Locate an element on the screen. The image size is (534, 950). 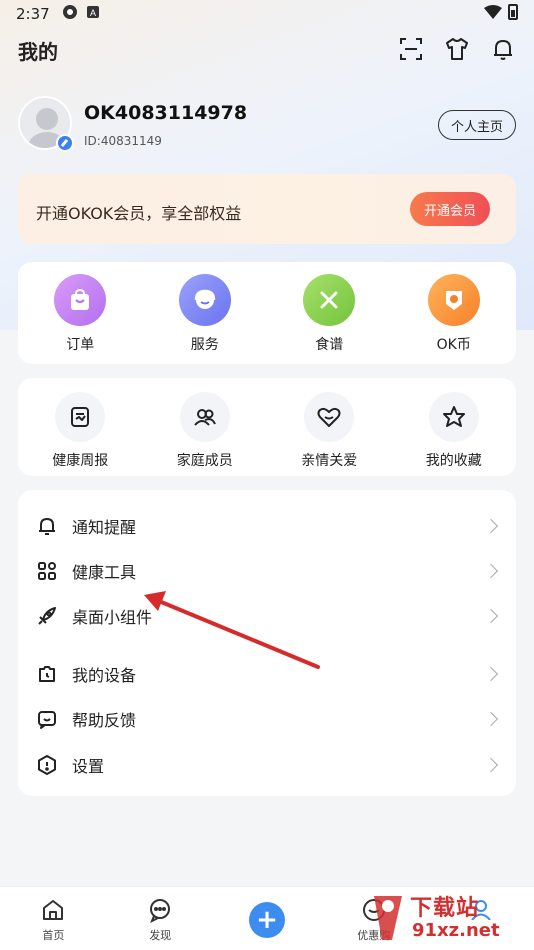
health-family-care: 亲情关爱 is located at coordinates (329, 427).